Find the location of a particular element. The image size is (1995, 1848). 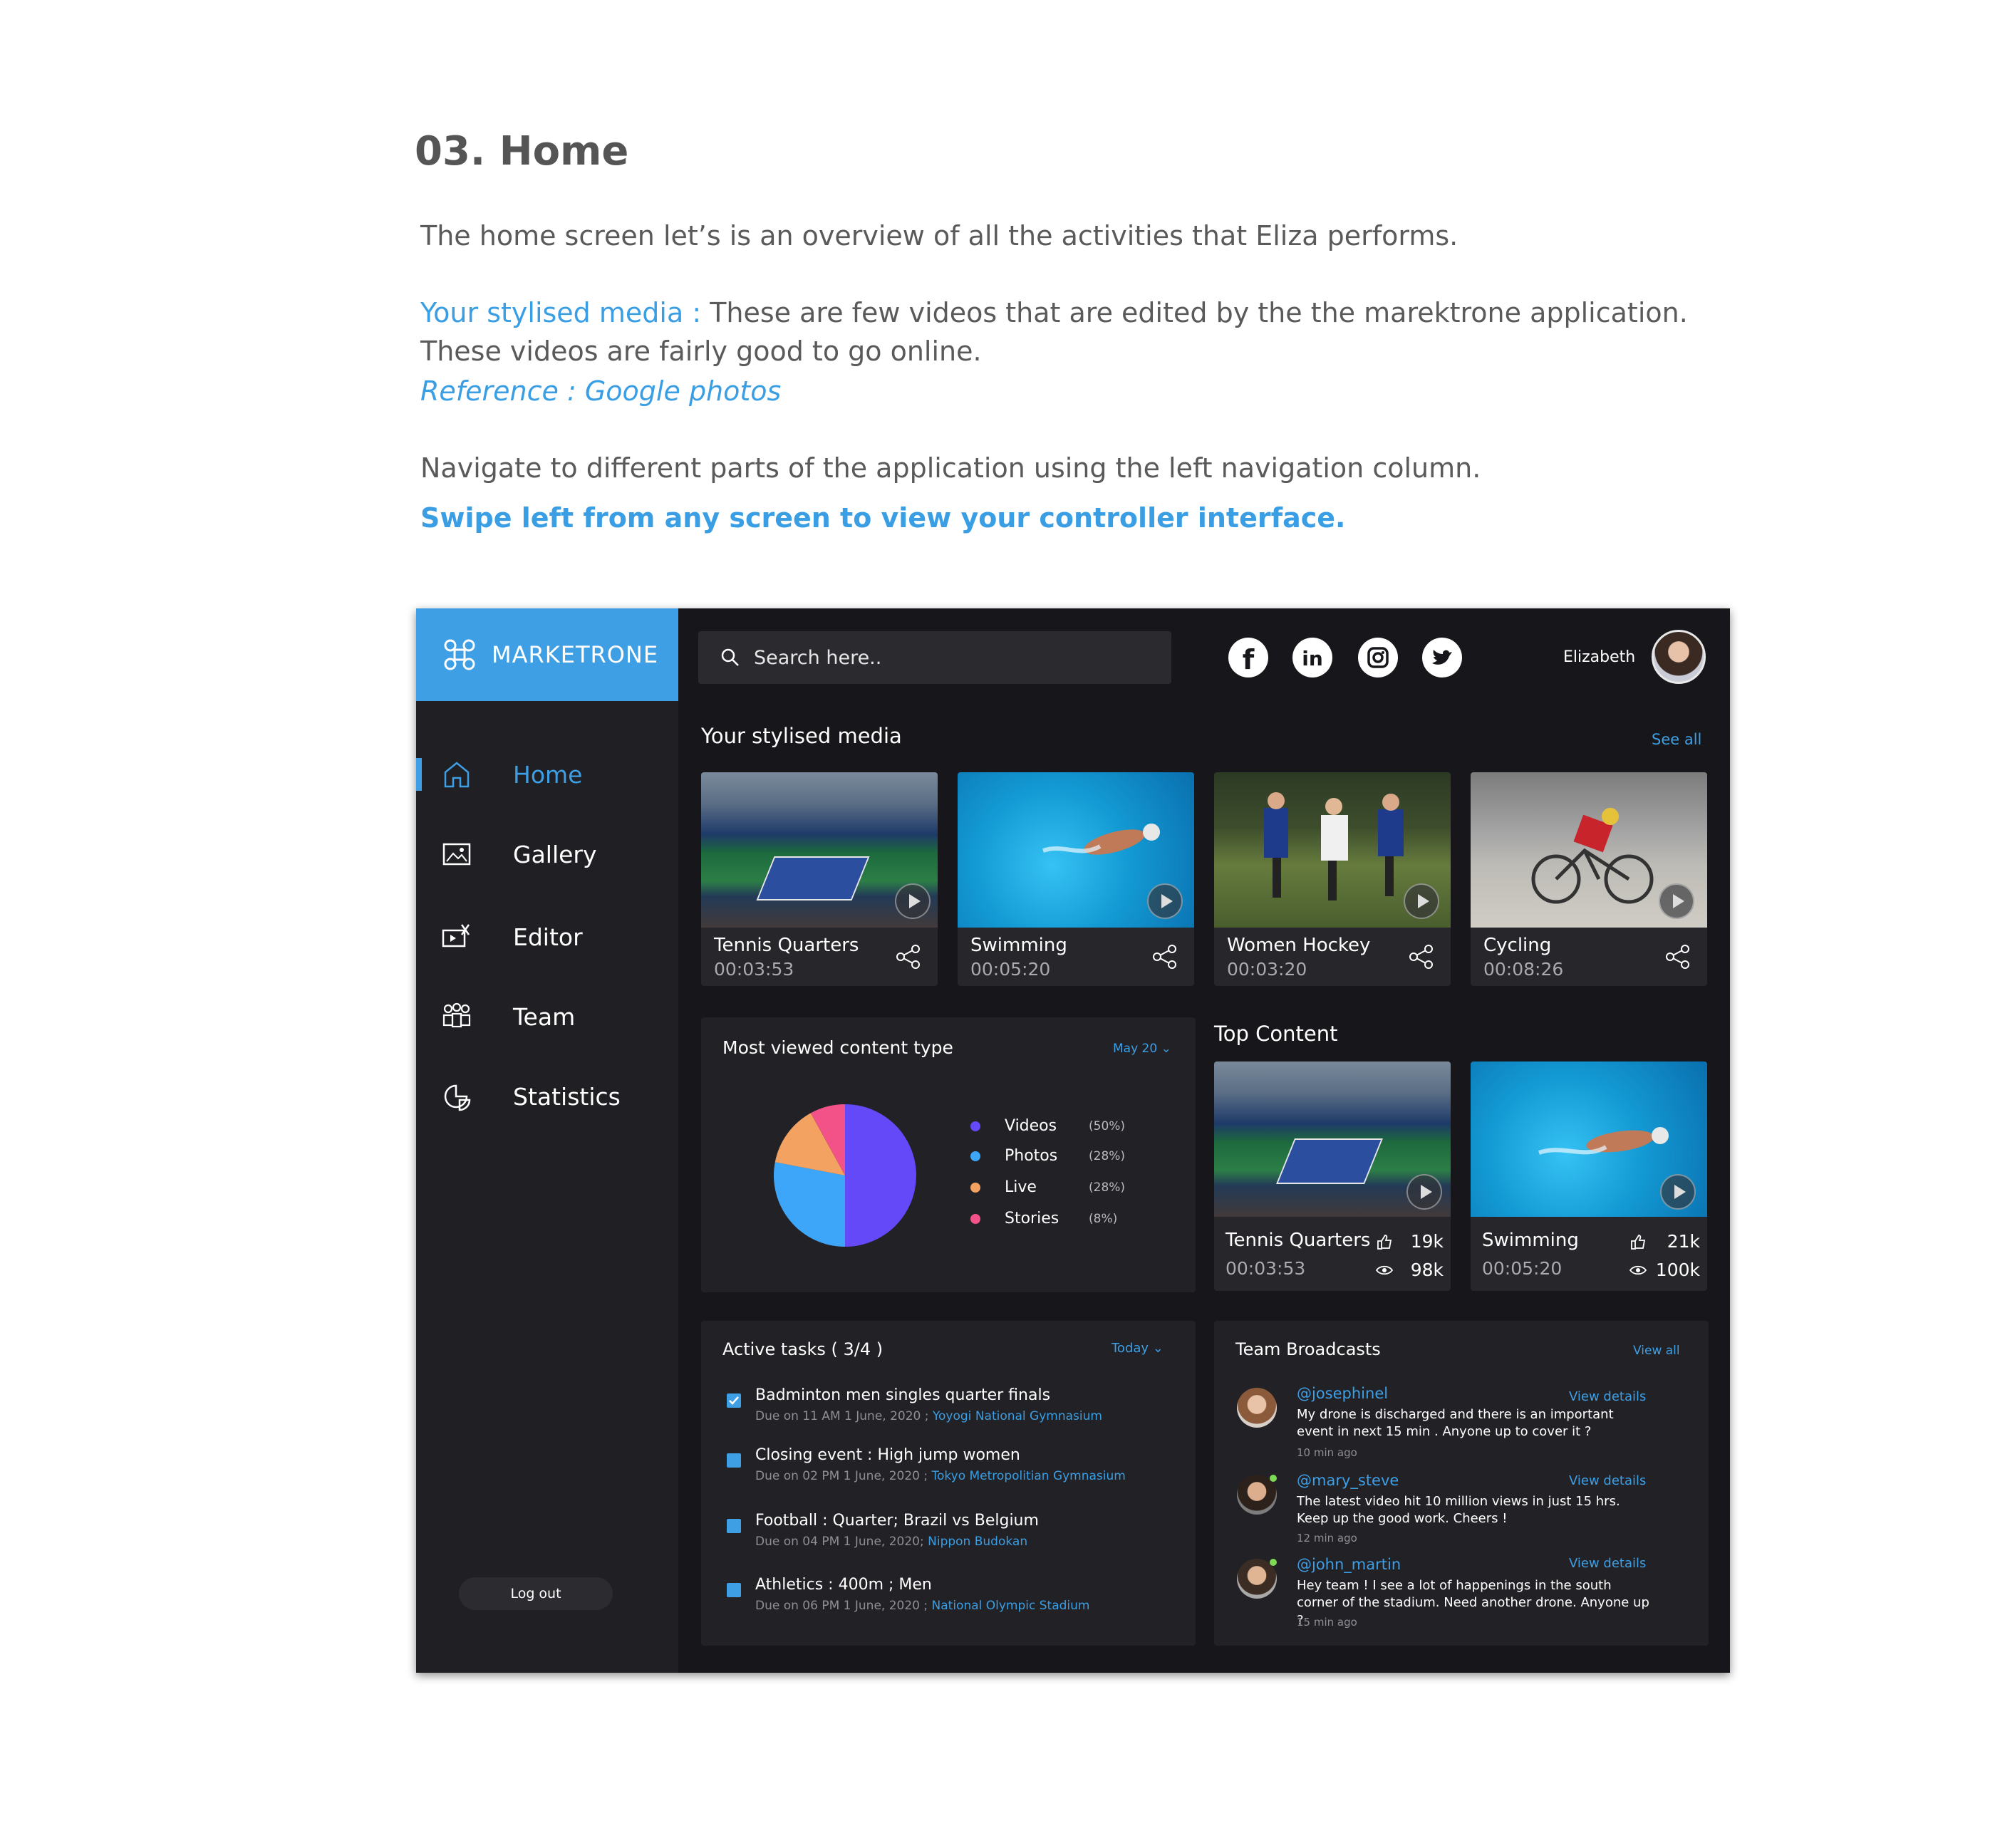

swimming-thumbnail is located at coordinates (1076, 850).